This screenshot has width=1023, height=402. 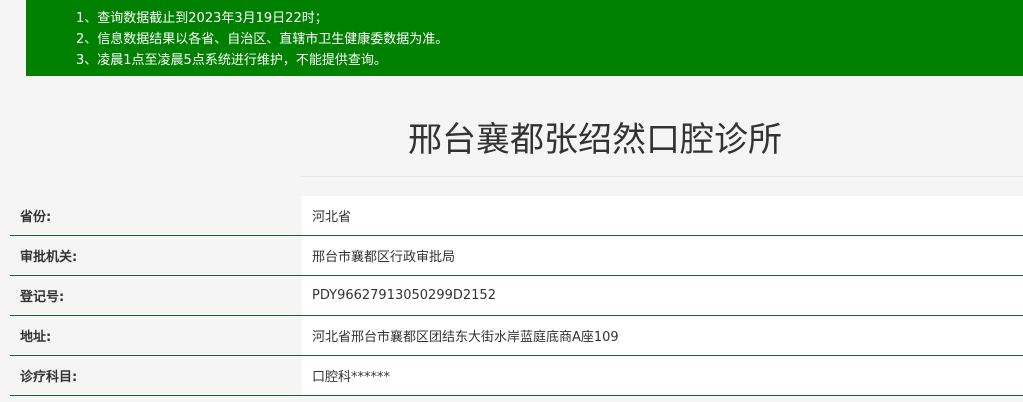 What do you see at coordinates (662, 255) in the screenshot?
I see `approval-authority-value: 邢台市襄都区行政审批局` at bounding box center [662, 255].